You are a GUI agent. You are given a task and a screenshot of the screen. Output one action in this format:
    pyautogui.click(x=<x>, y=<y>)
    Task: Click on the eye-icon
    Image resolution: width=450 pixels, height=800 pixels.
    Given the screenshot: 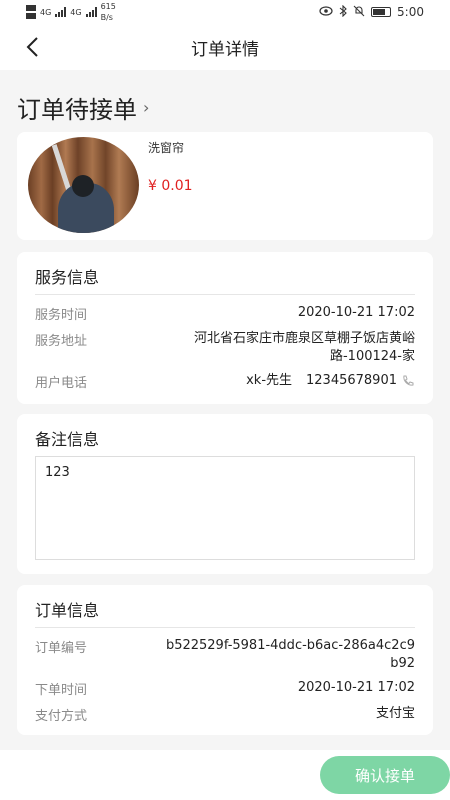 What is the action you would take?
    pyautogui.click(x=326, y=12)
    